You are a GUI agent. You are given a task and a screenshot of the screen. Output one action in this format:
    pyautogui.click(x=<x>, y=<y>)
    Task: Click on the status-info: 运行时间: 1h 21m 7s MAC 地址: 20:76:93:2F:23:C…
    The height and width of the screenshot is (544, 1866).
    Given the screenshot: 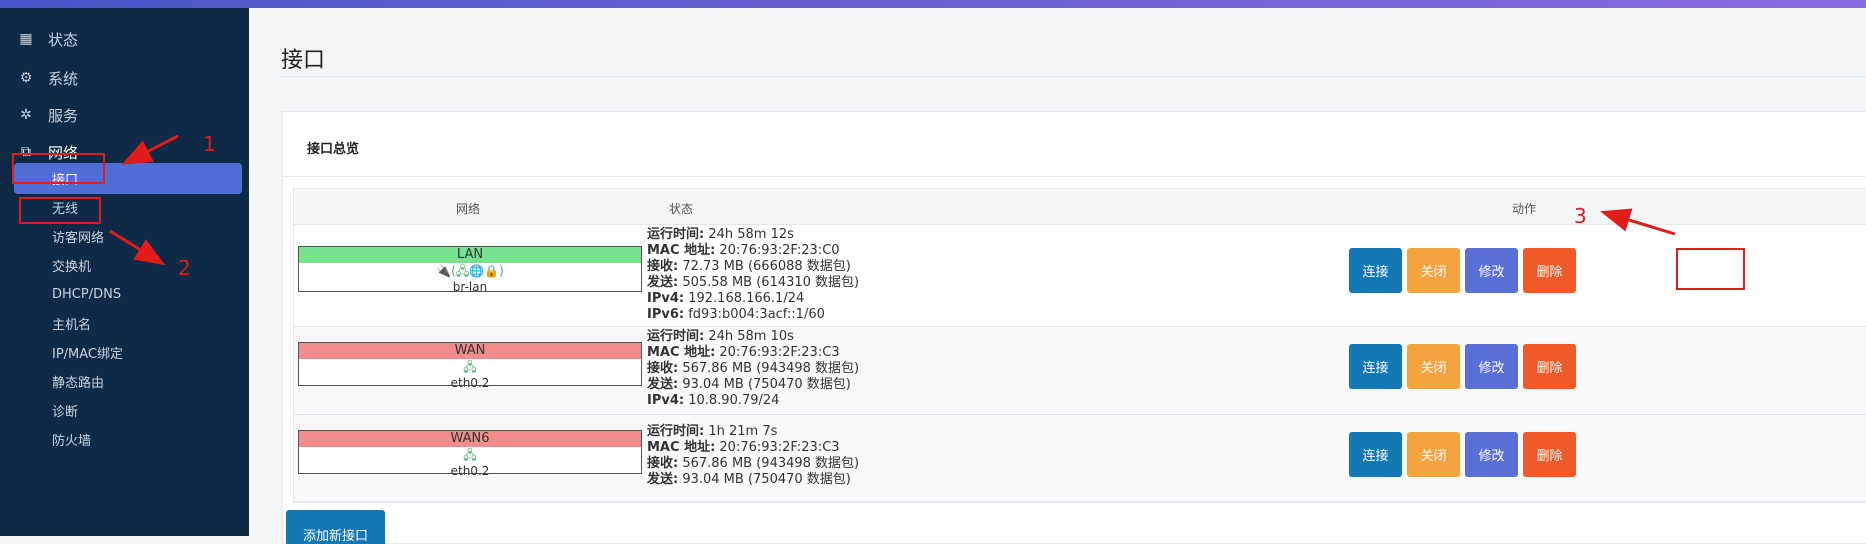 What is the action you would take?
    pyautogui.click(x=753, y=456)
    